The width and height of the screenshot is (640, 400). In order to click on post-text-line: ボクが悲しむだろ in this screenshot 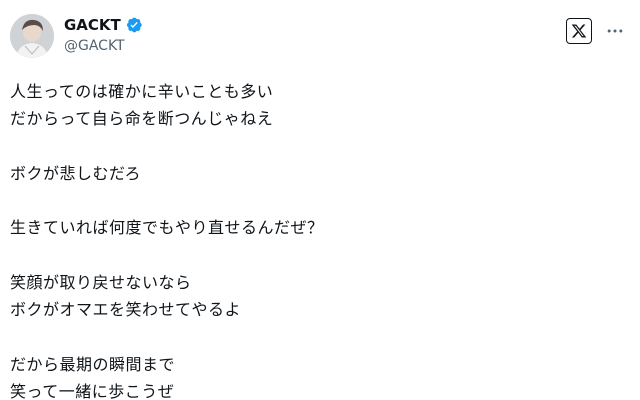, I will do `click(76, 173)`.